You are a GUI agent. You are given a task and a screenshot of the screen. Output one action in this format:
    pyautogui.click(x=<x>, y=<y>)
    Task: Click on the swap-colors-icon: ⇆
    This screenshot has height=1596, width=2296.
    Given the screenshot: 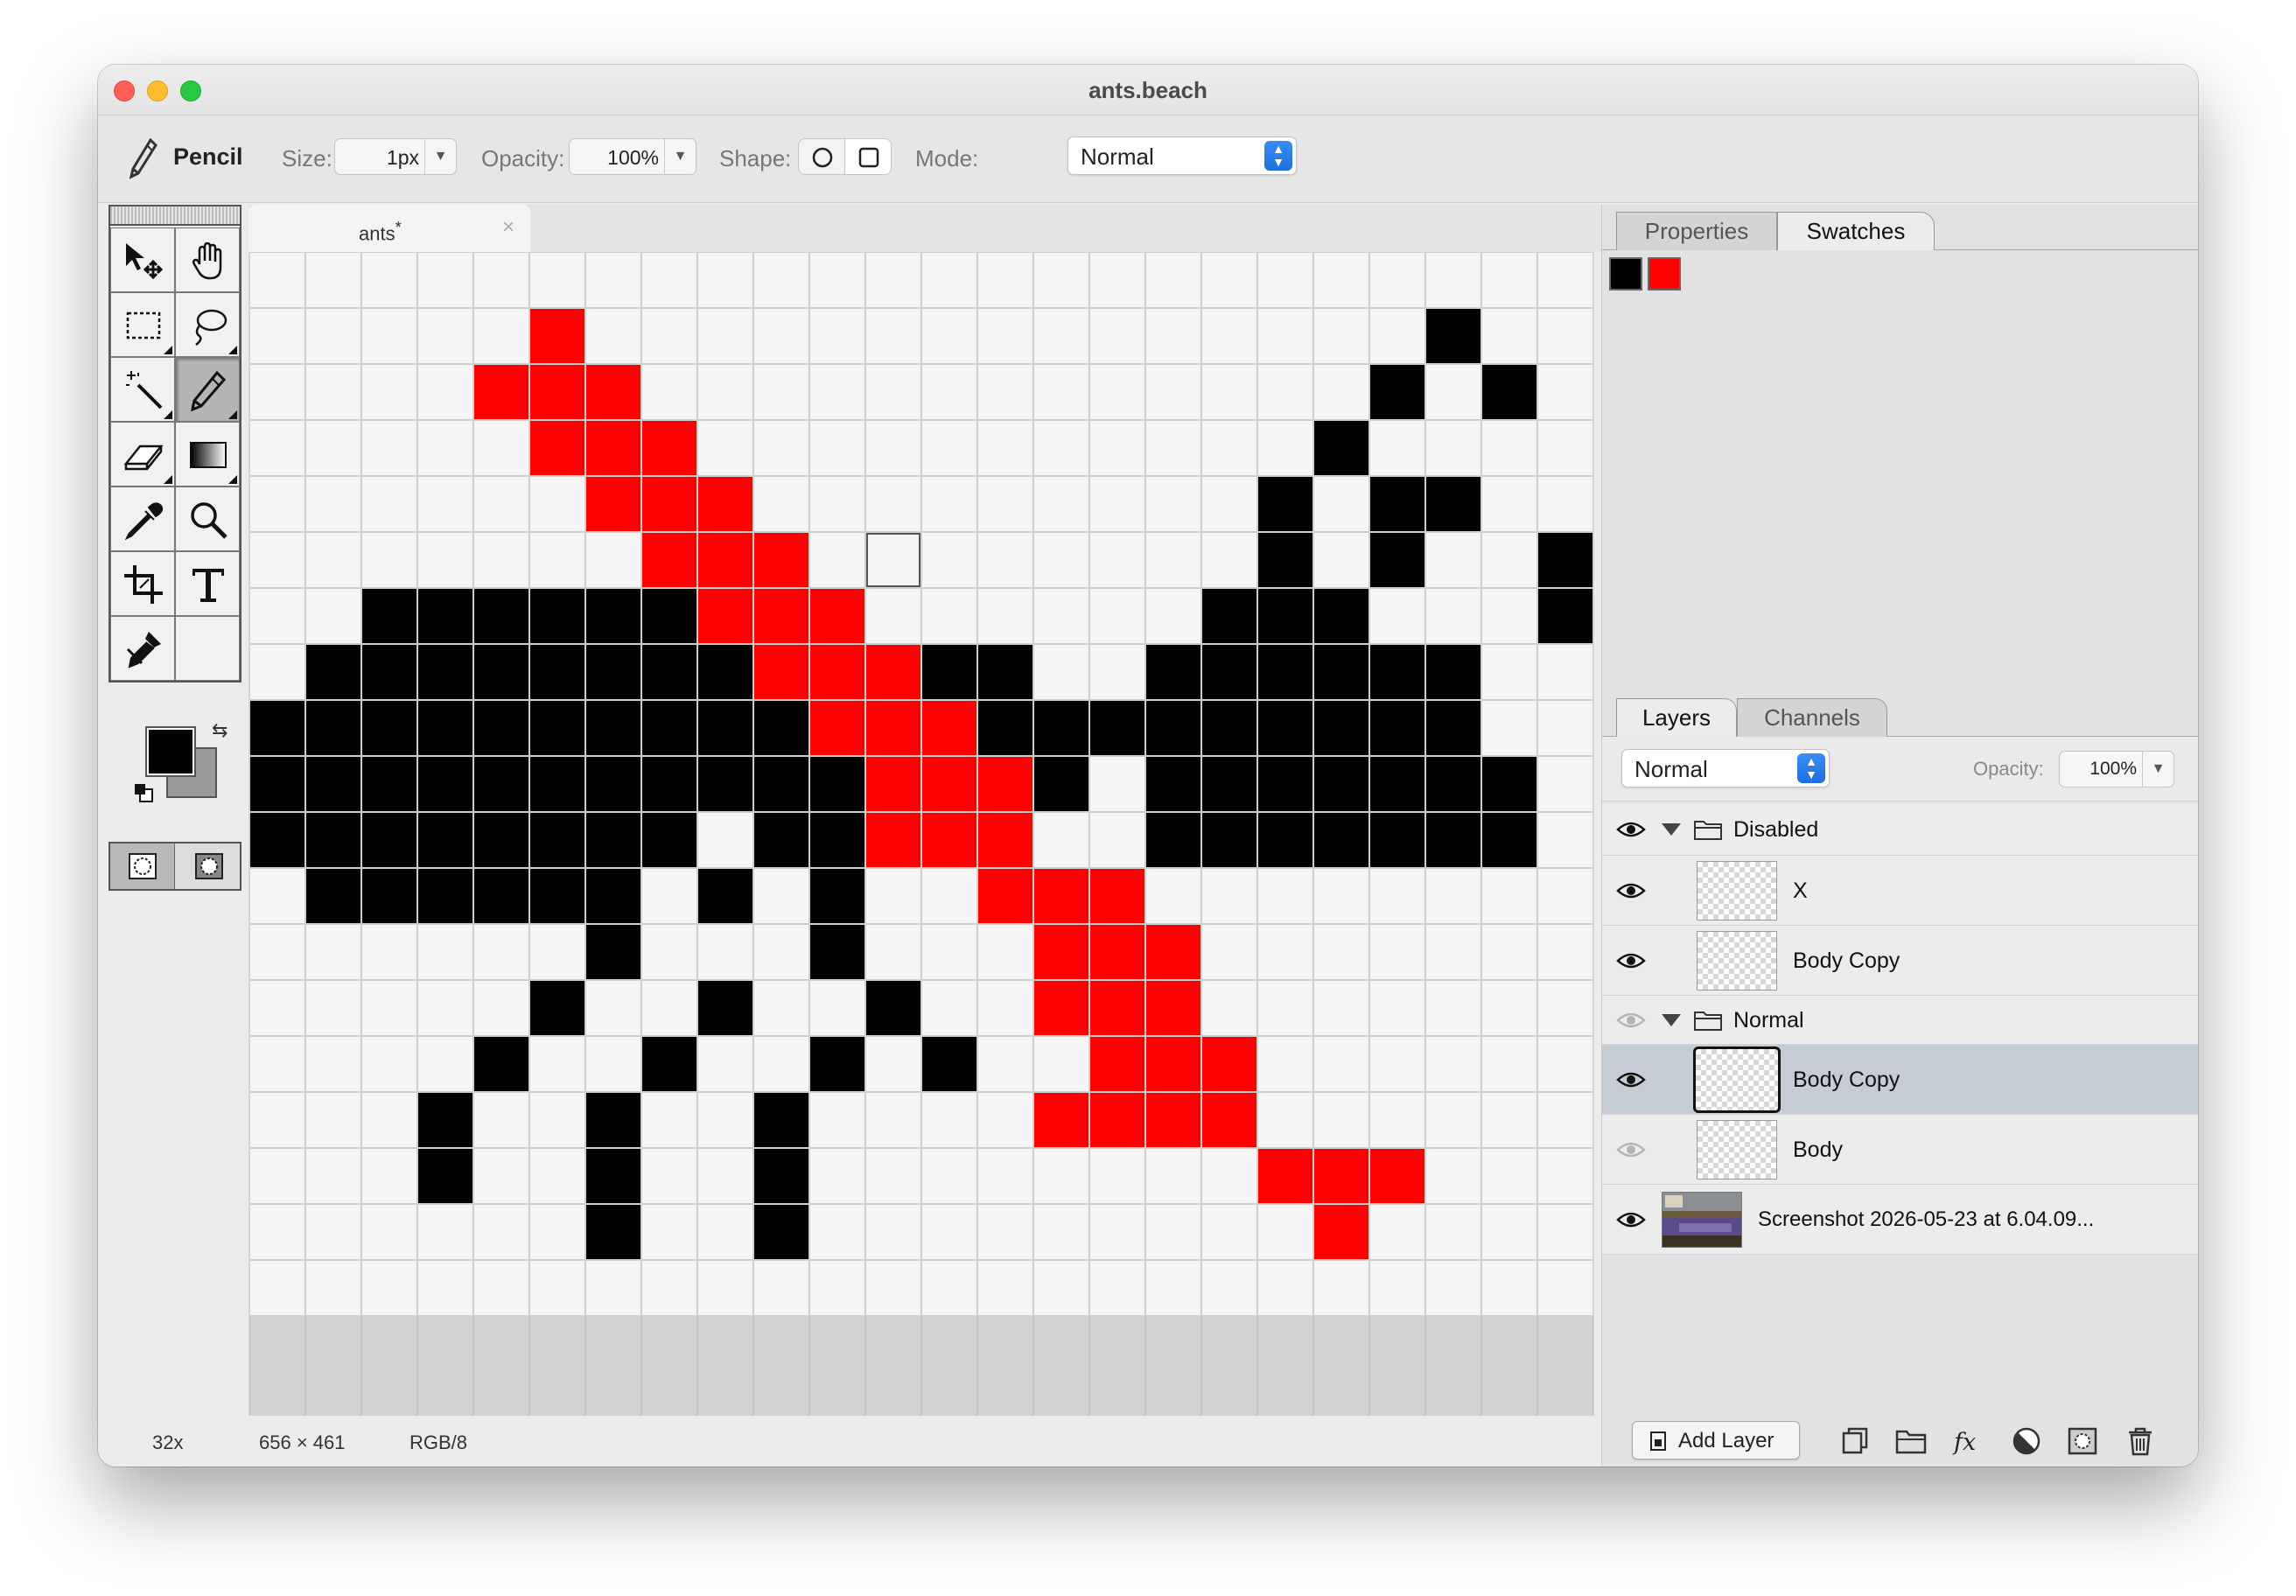 What is the action you would take?
    pyautogui.click(x=220, y=730)
    